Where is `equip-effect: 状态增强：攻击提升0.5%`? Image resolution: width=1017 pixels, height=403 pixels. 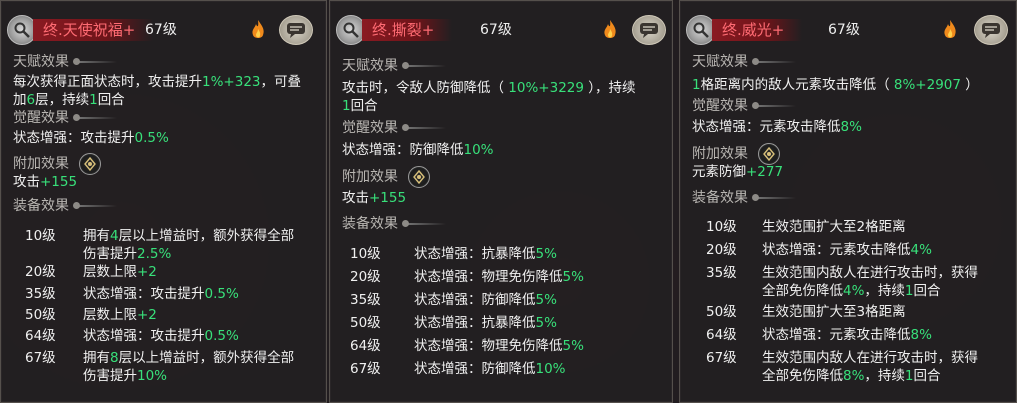
equip-effect: 状态增强：攻击提升0.5% is located at coordinates (161, 336).